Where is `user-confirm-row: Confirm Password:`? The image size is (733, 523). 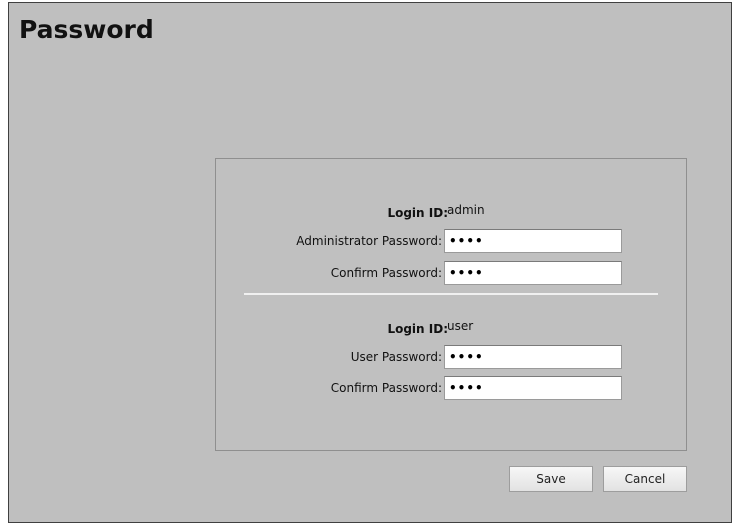
user-confirm-row: Confirm Password: is located at coordinates (329, 389).